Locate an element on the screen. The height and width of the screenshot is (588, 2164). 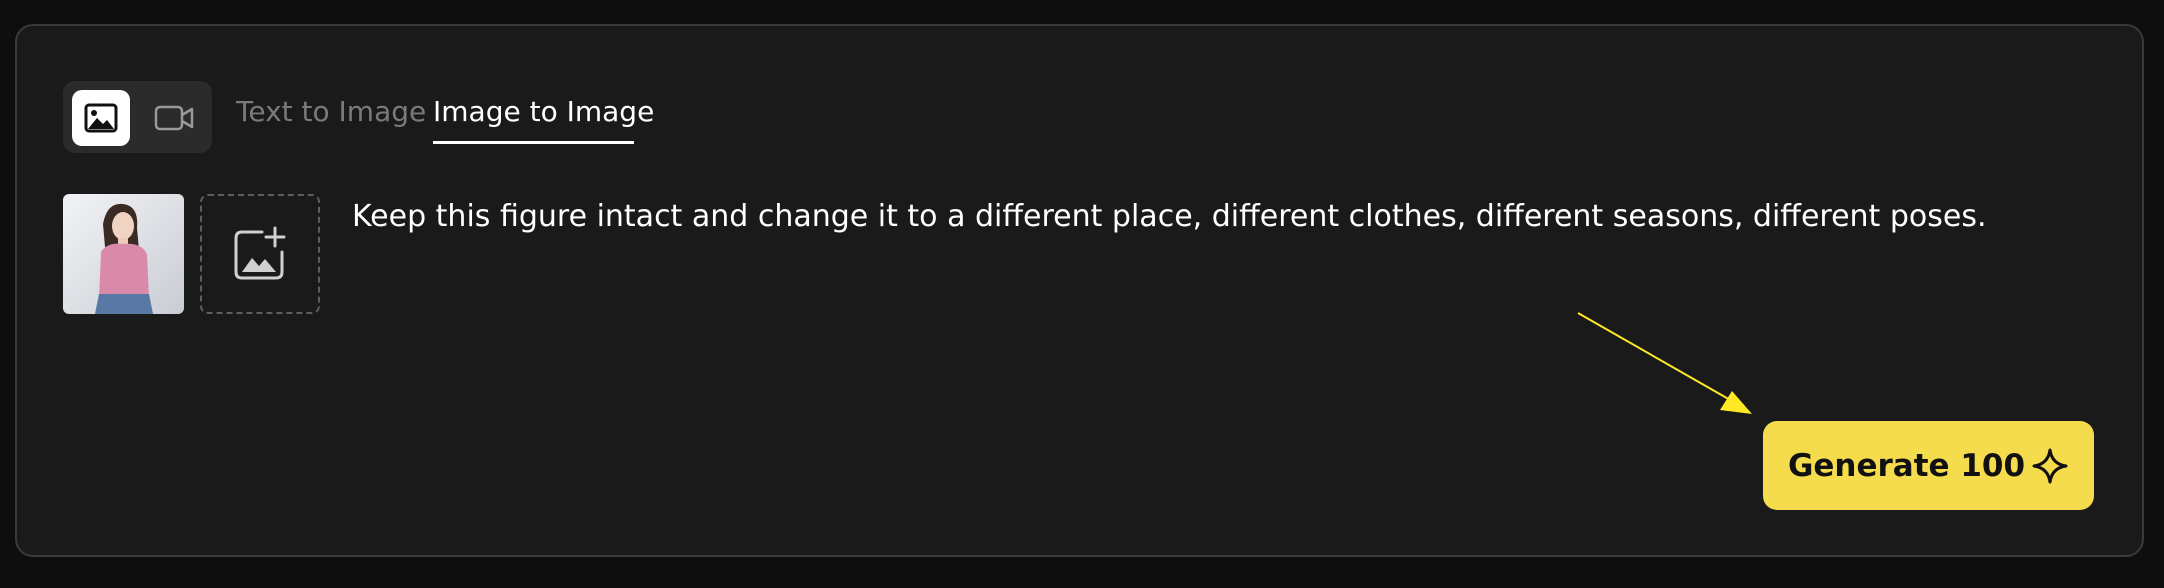
media-mode-toggle is located at coordinates (137, 117).